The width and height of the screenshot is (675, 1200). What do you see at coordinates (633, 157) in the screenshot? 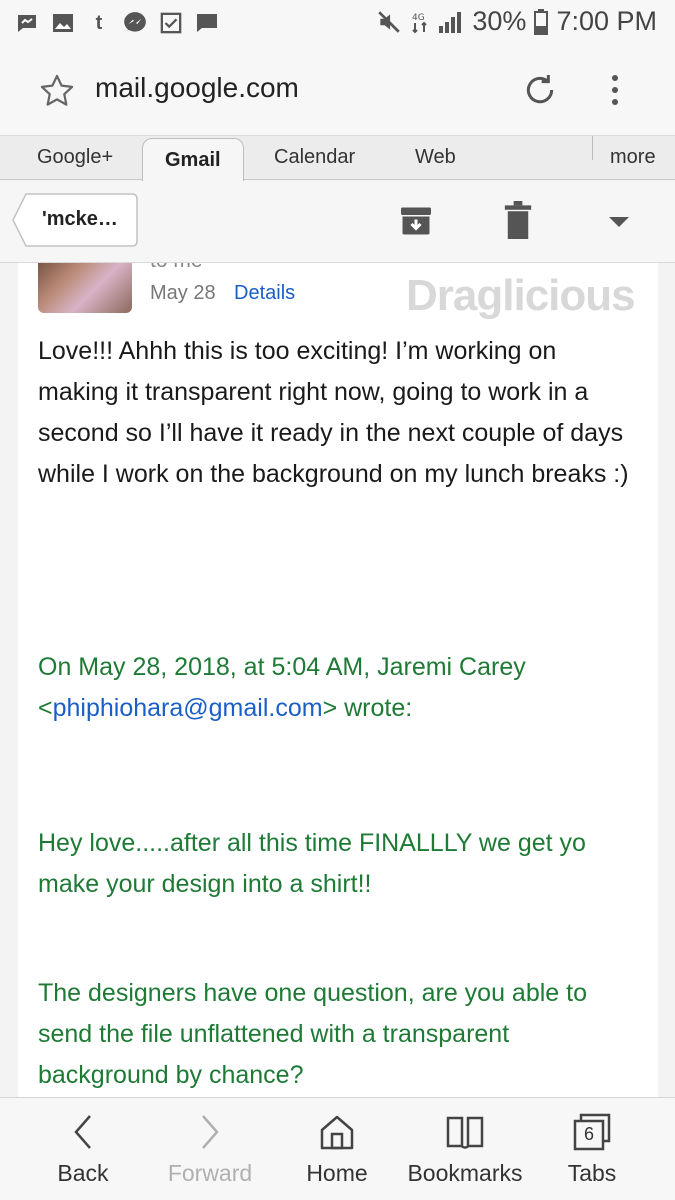
I see `tab-more: more` at bounding box center [633, 157].